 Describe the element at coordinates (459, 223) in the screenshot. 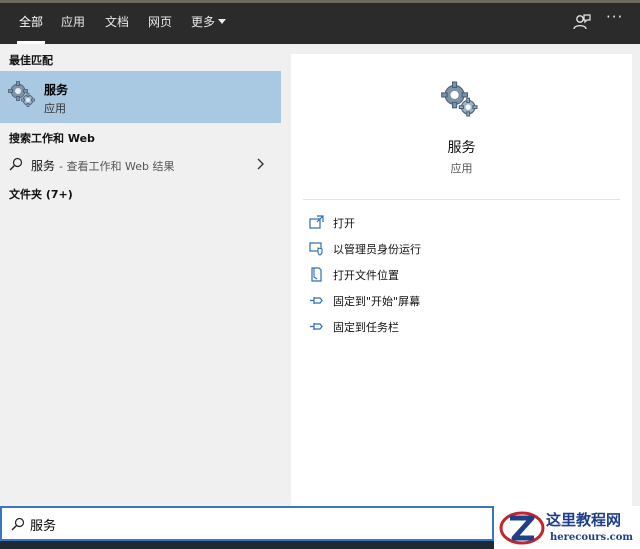

I see `action-open: 打开` at that location.